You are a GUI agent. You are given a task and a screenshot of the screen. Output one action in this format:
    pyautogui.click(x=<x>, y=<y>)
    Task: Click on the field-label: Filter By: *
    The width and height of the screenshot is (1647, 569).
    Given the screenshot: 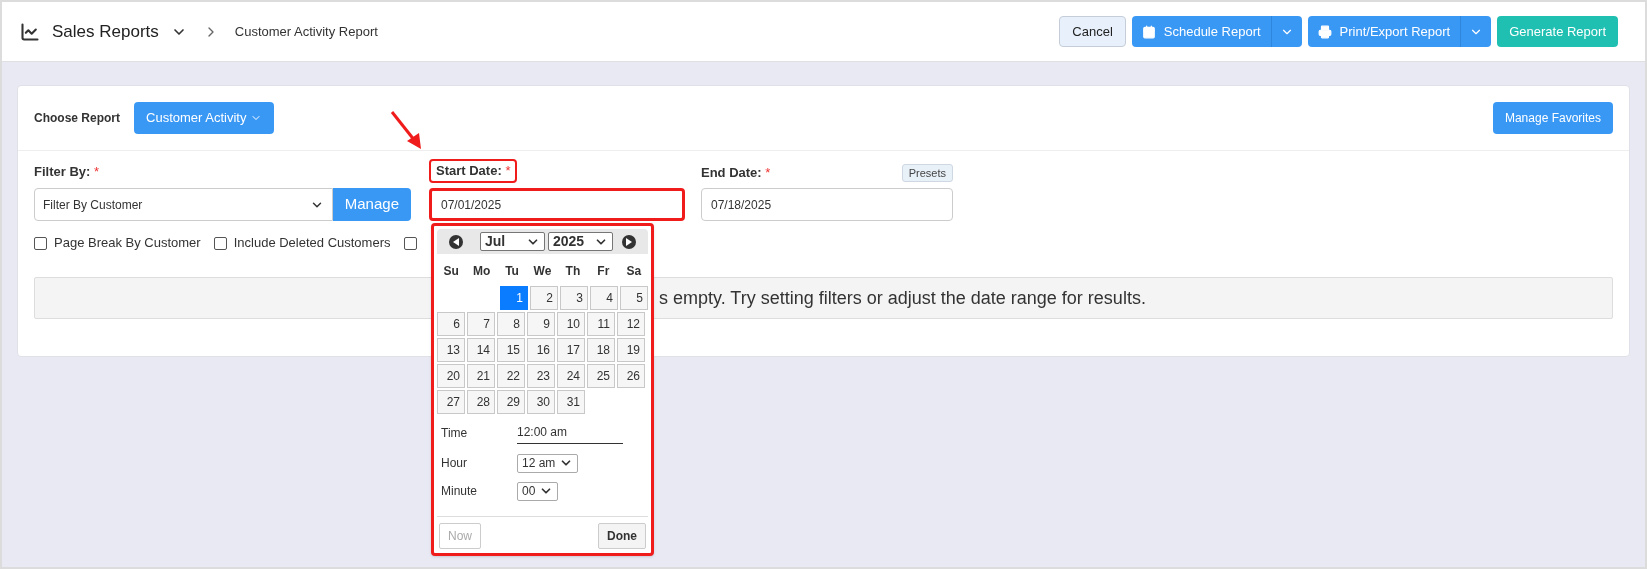 What is the action you would take?
    pyautogui.click(x=67, y=172)
    